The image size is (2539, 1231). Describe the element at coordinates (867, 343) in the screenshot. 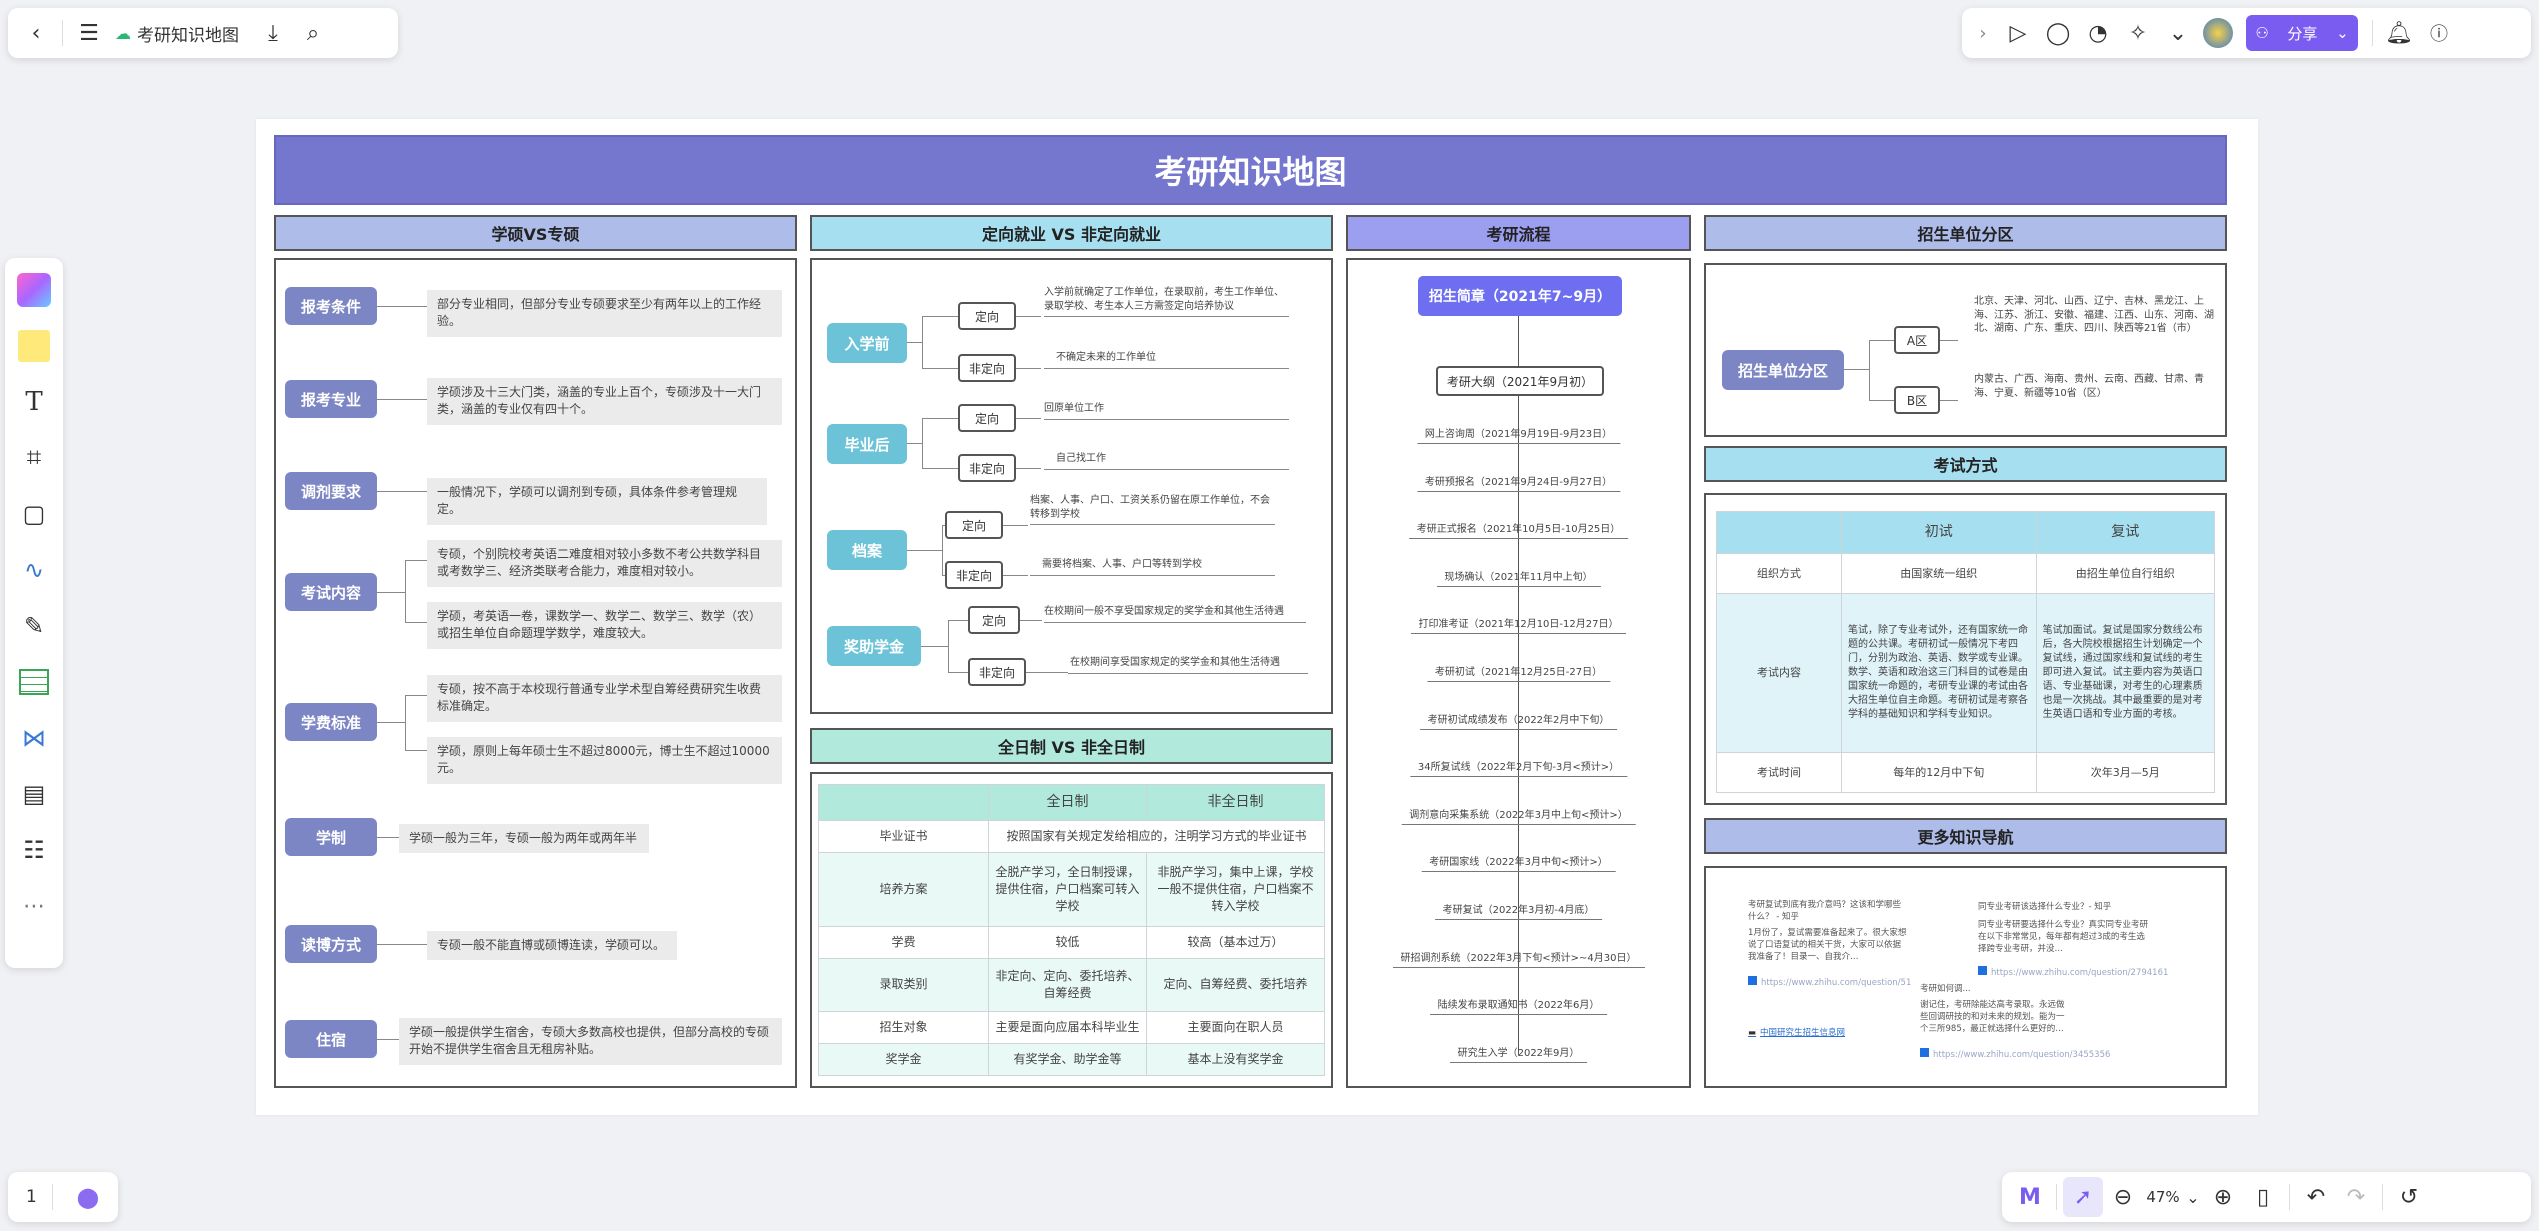

I see `col2-group-label: 入学前` at that location.